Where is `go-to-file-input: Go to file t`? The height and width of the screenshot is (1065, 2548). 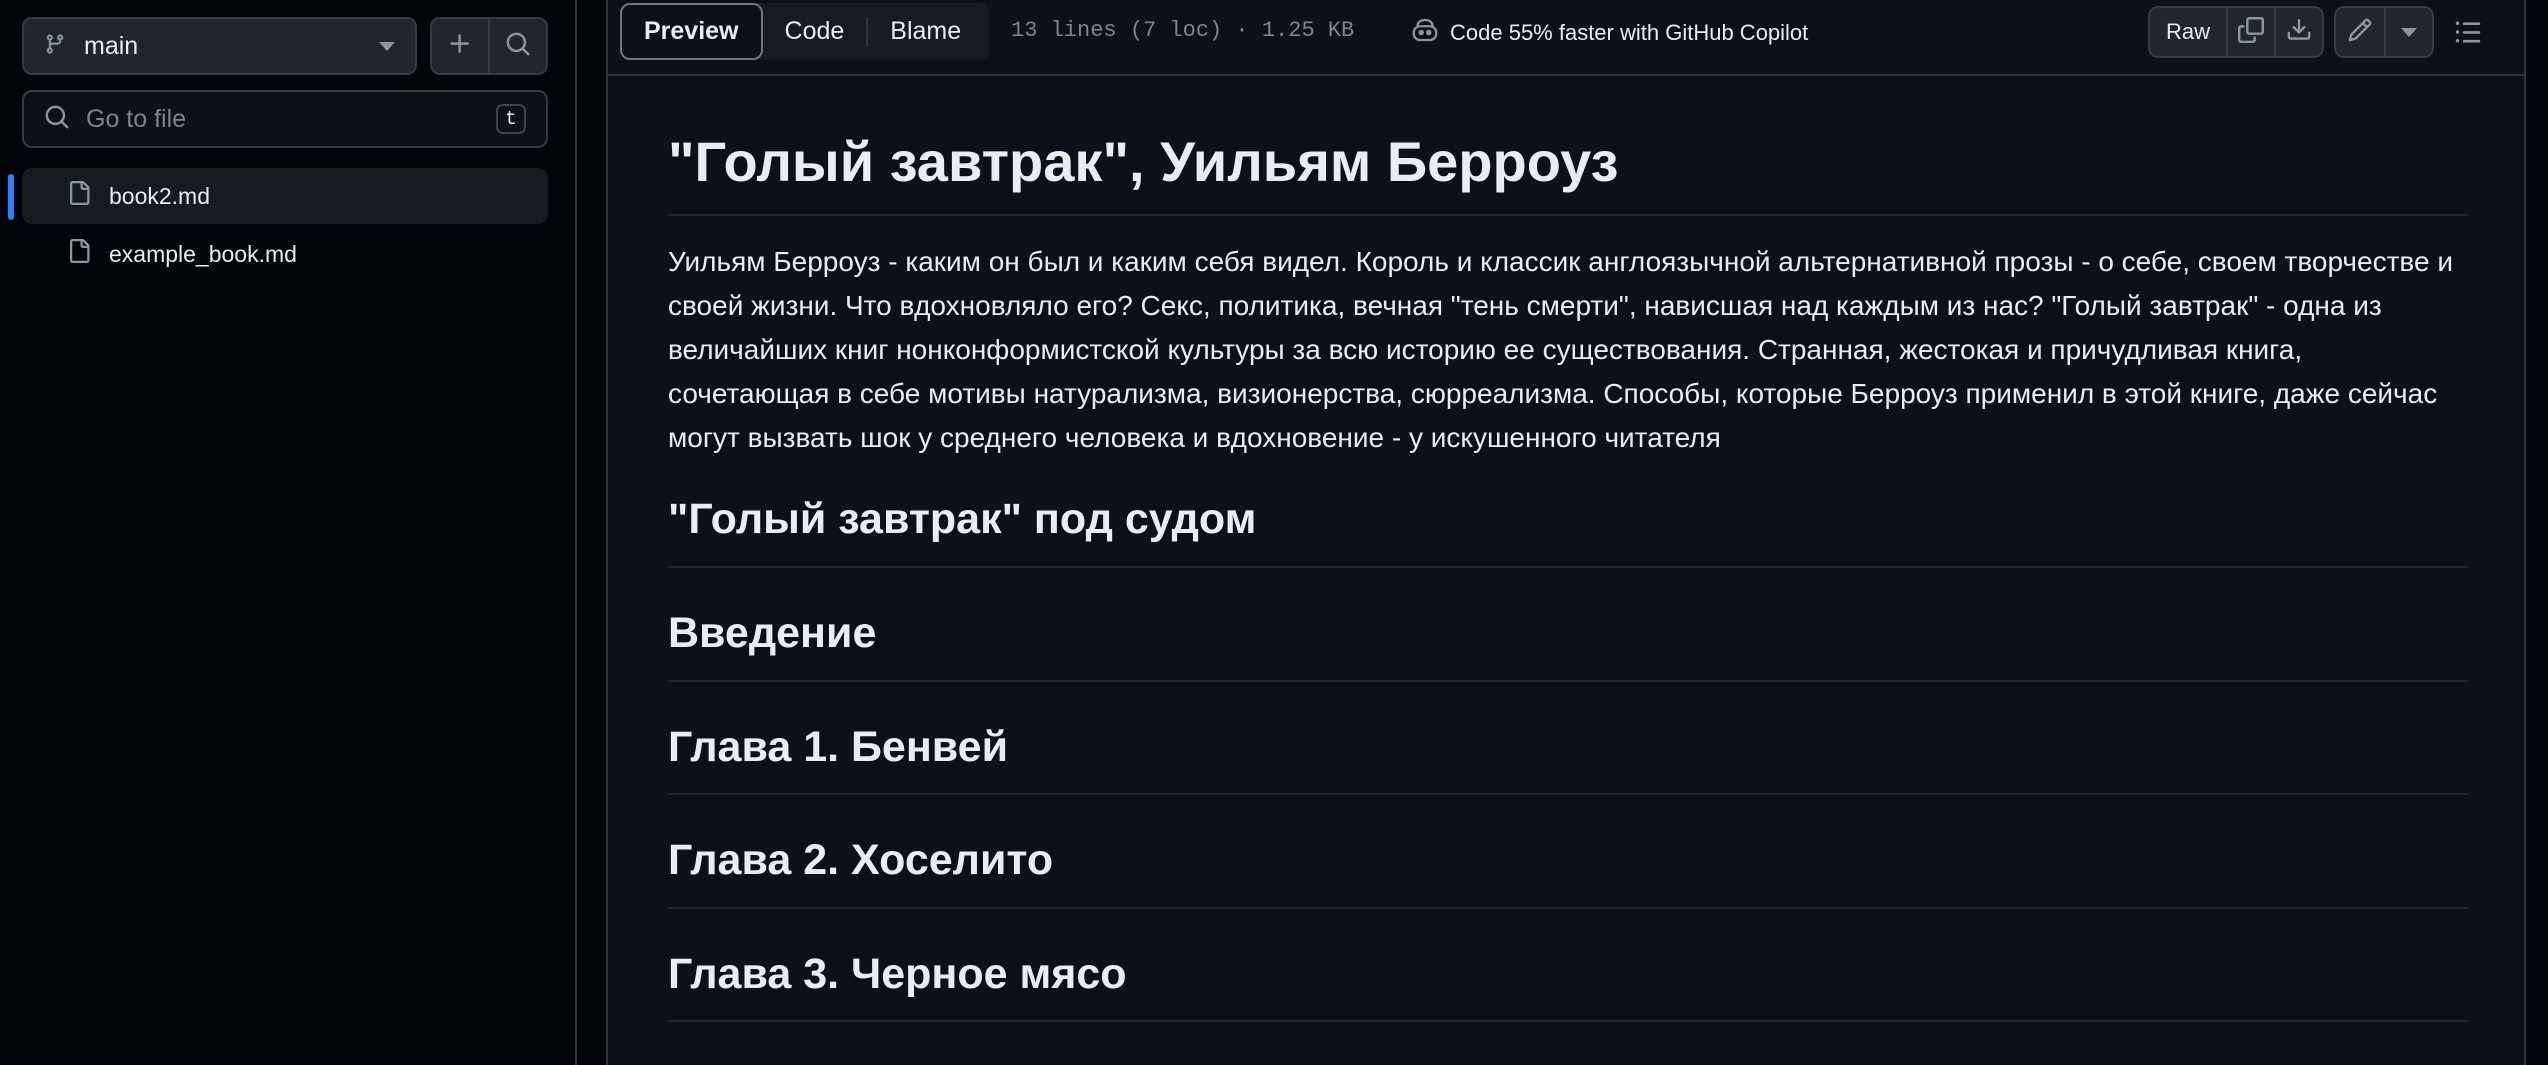 go-to-file-input: Go to file t is located at coordinates (285, 119).